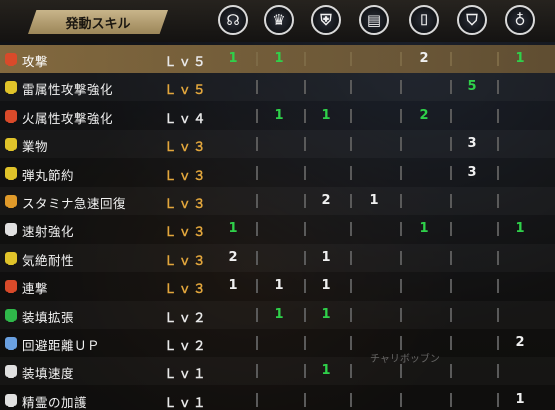 The width and height of the screenshot is (555, 410). Describe the element at coordinates (186, 345) in the screenshot. I see `skill-level: Ｌｖ２` at that location.